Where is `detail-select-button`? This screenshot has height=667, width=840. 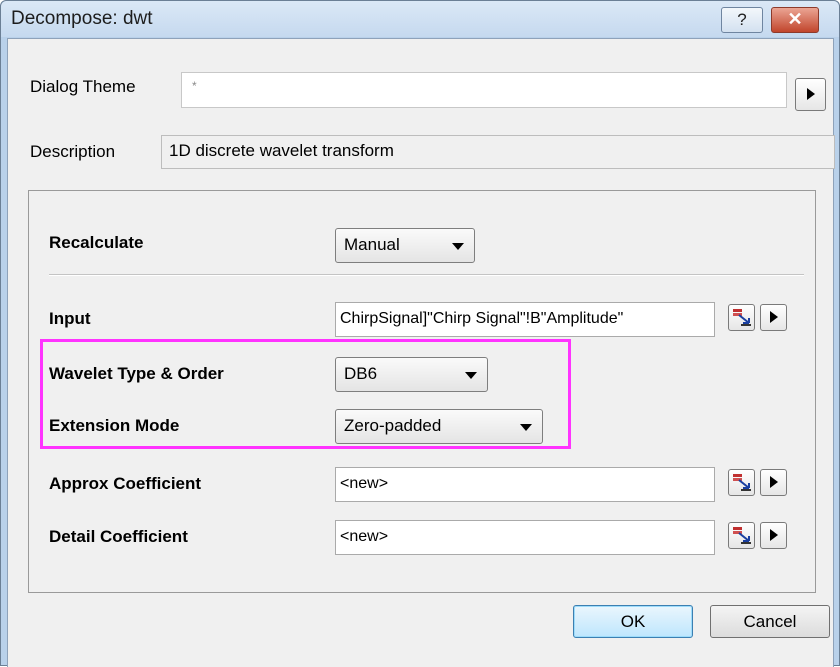 detail-select-button is located at coordinates (741, 535).